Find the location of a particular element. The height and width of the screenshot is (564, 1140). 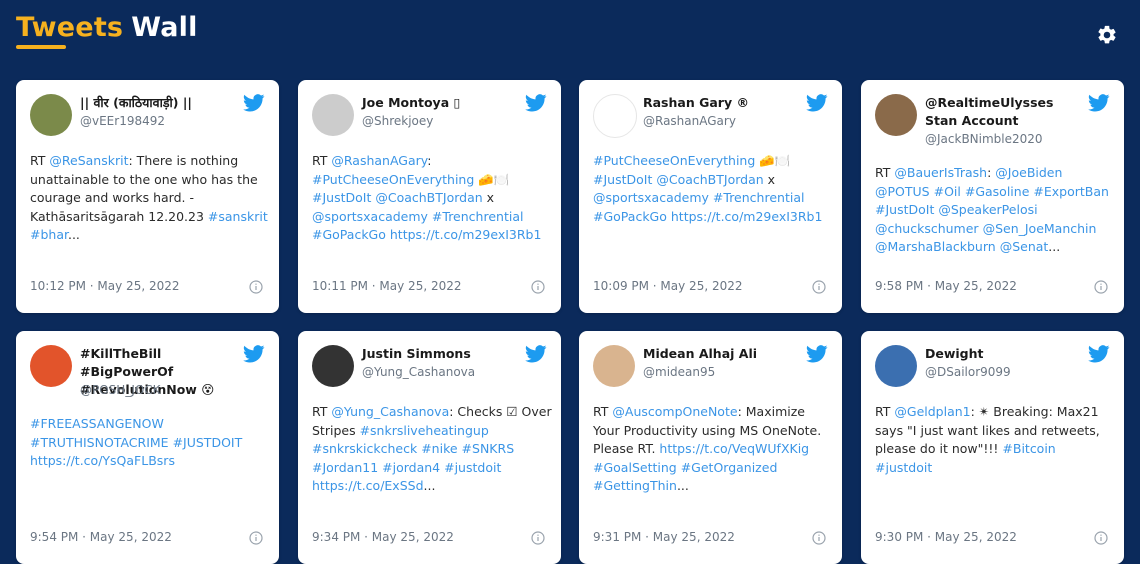

tweet-link: @JoeBiden is located at coordinates (1028, 172).